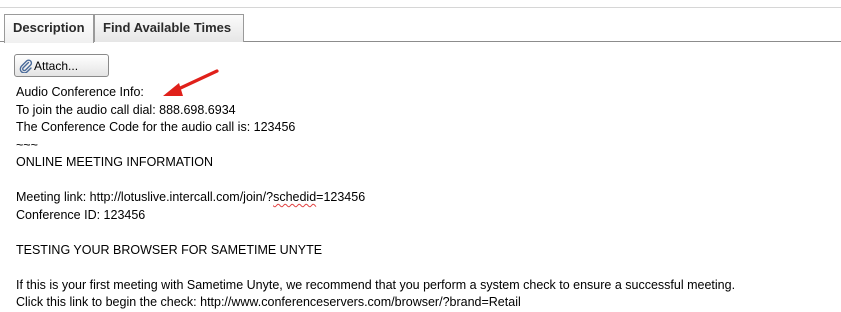 The height and width of the screenshot is (312, 841). What do you see at coordinates (80, 92) in the screenshot?
I see `audio-info-heading: Audio Conference Info:` at bounding box center [80, 92].